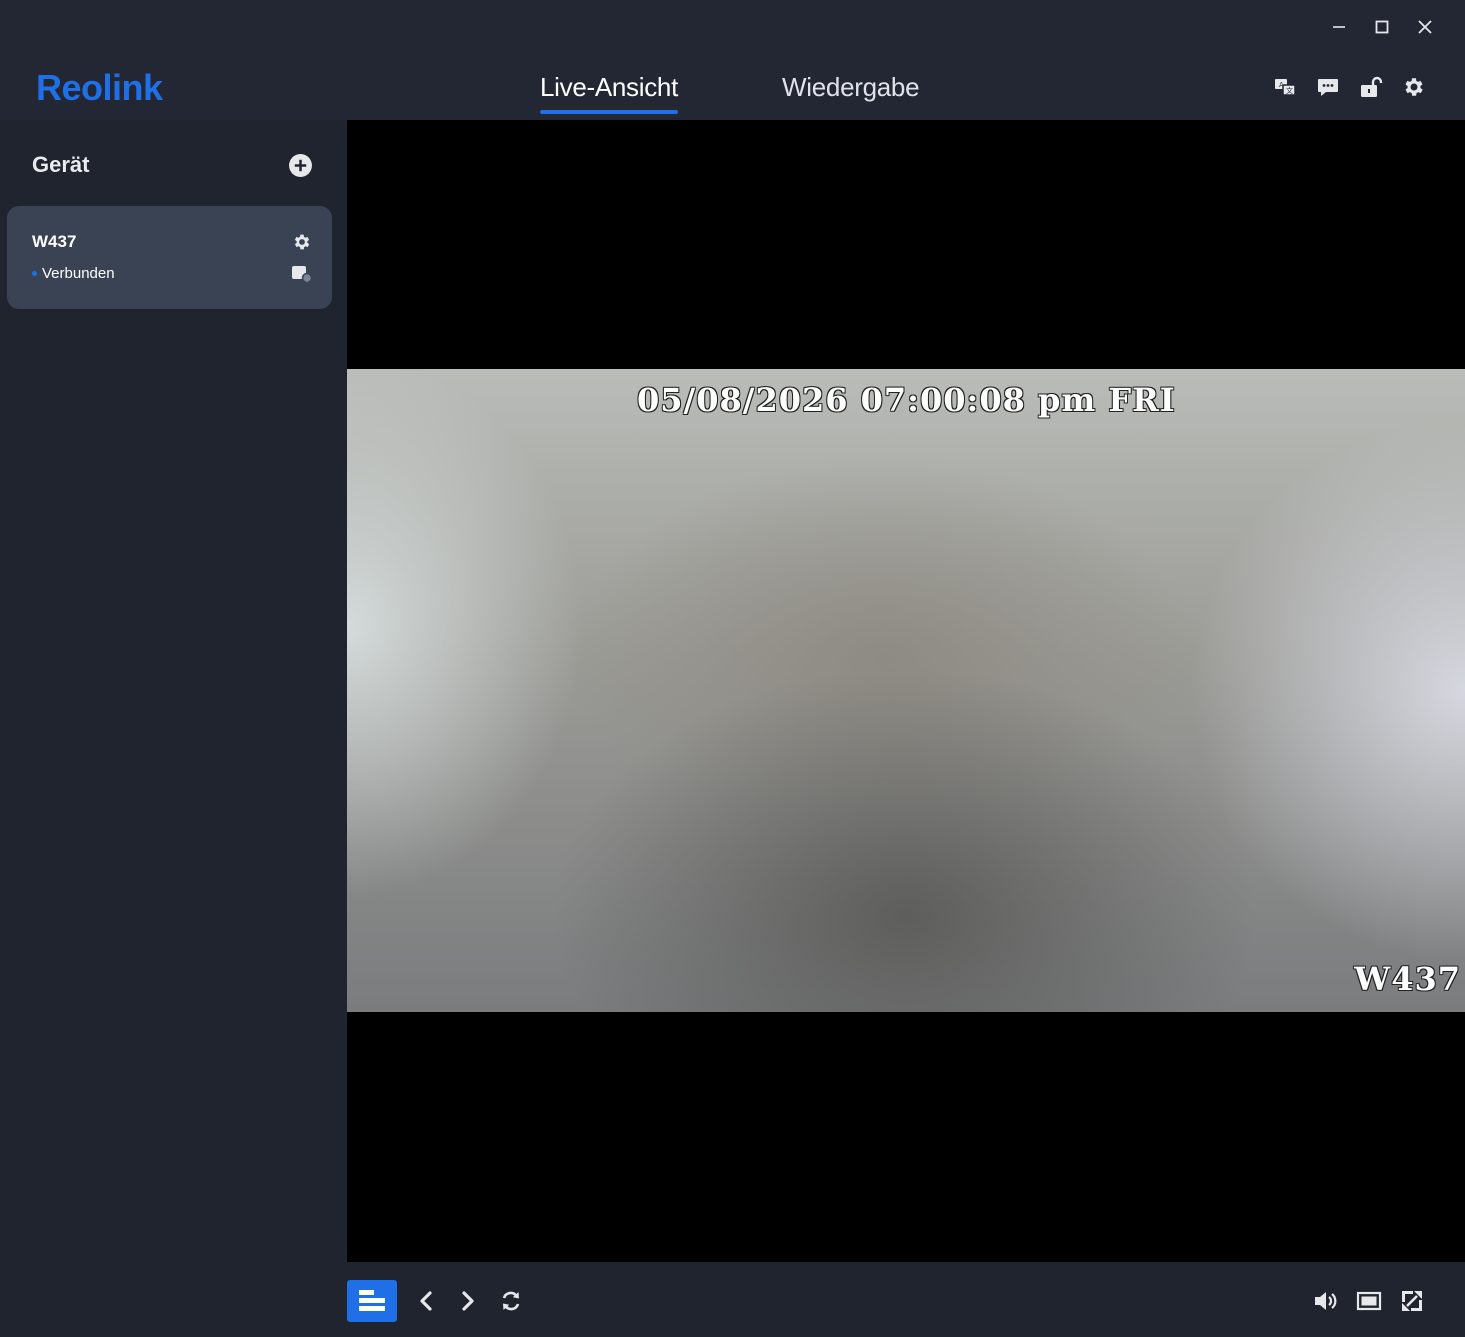  What do you see at coordinates (732, 60) in the screenshot?
I see `title-bar: Reolink Live-Ansicht Wiedergabe A 文` at bounding box center [732, 60].